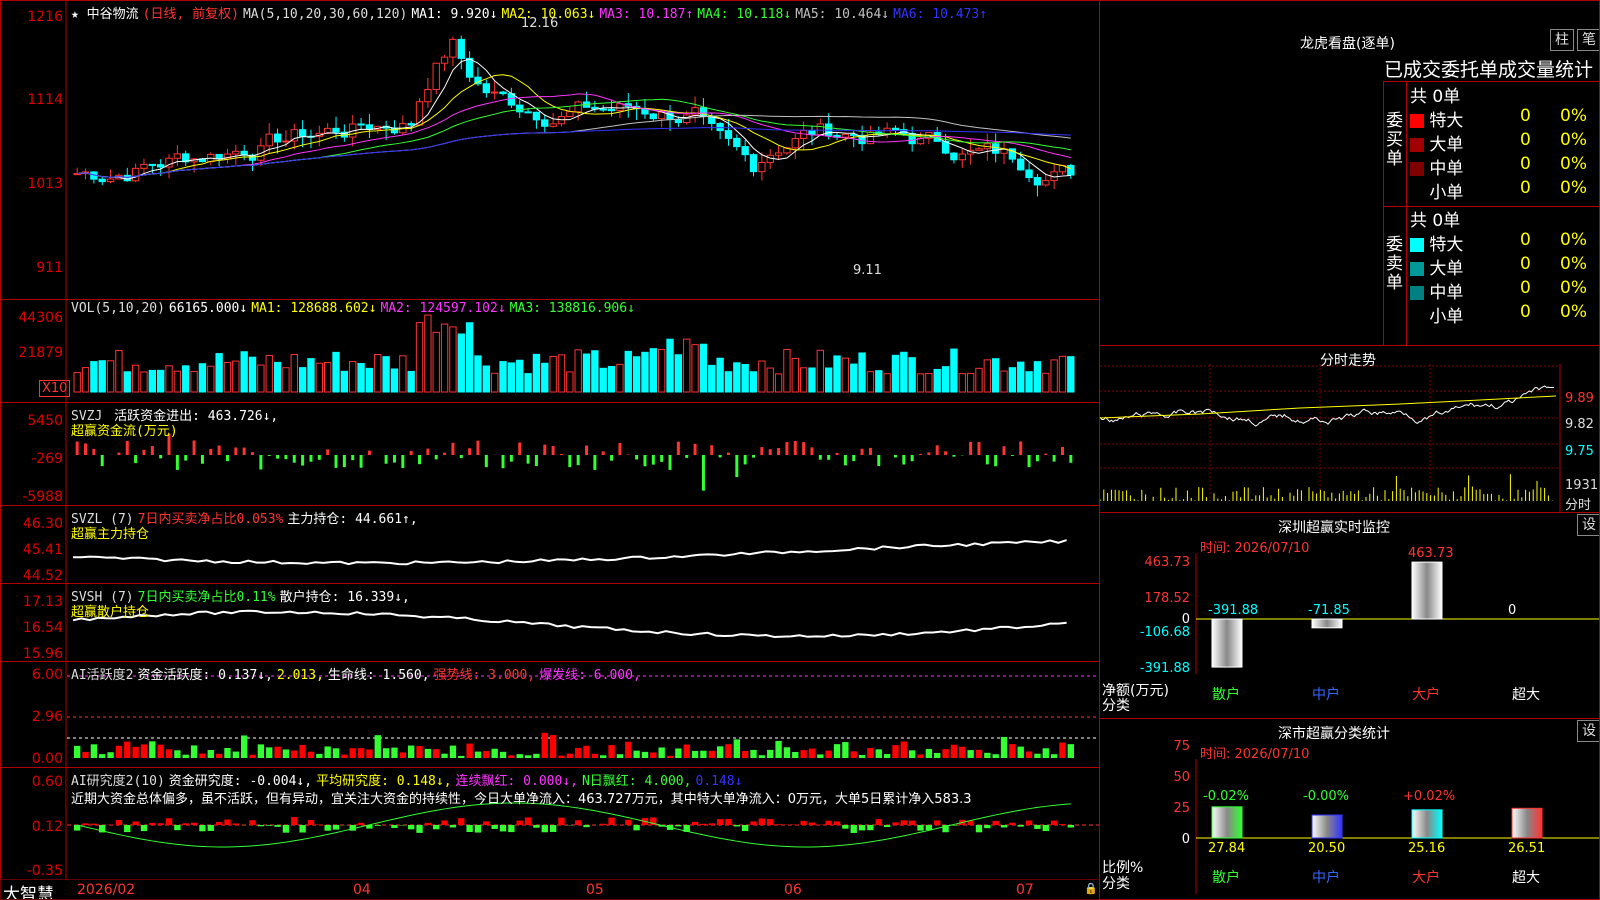 The height and width of the screenshot is (900, 1600). What do you see at coordinates (1167, 598) in the screenshot?
I see `axis-tick: 178.52` at bounding box center [1167, 598].